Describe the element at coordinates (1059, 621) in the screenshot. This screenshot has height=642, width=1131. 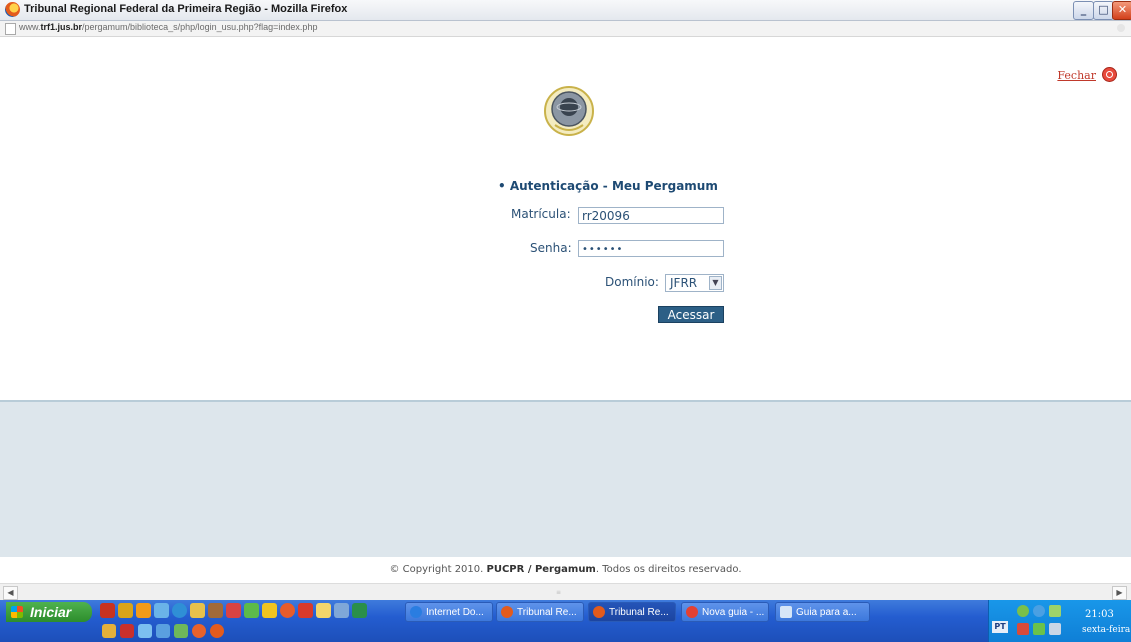
I see `system-tray: PT 21:03 sexta-feira` at that location.